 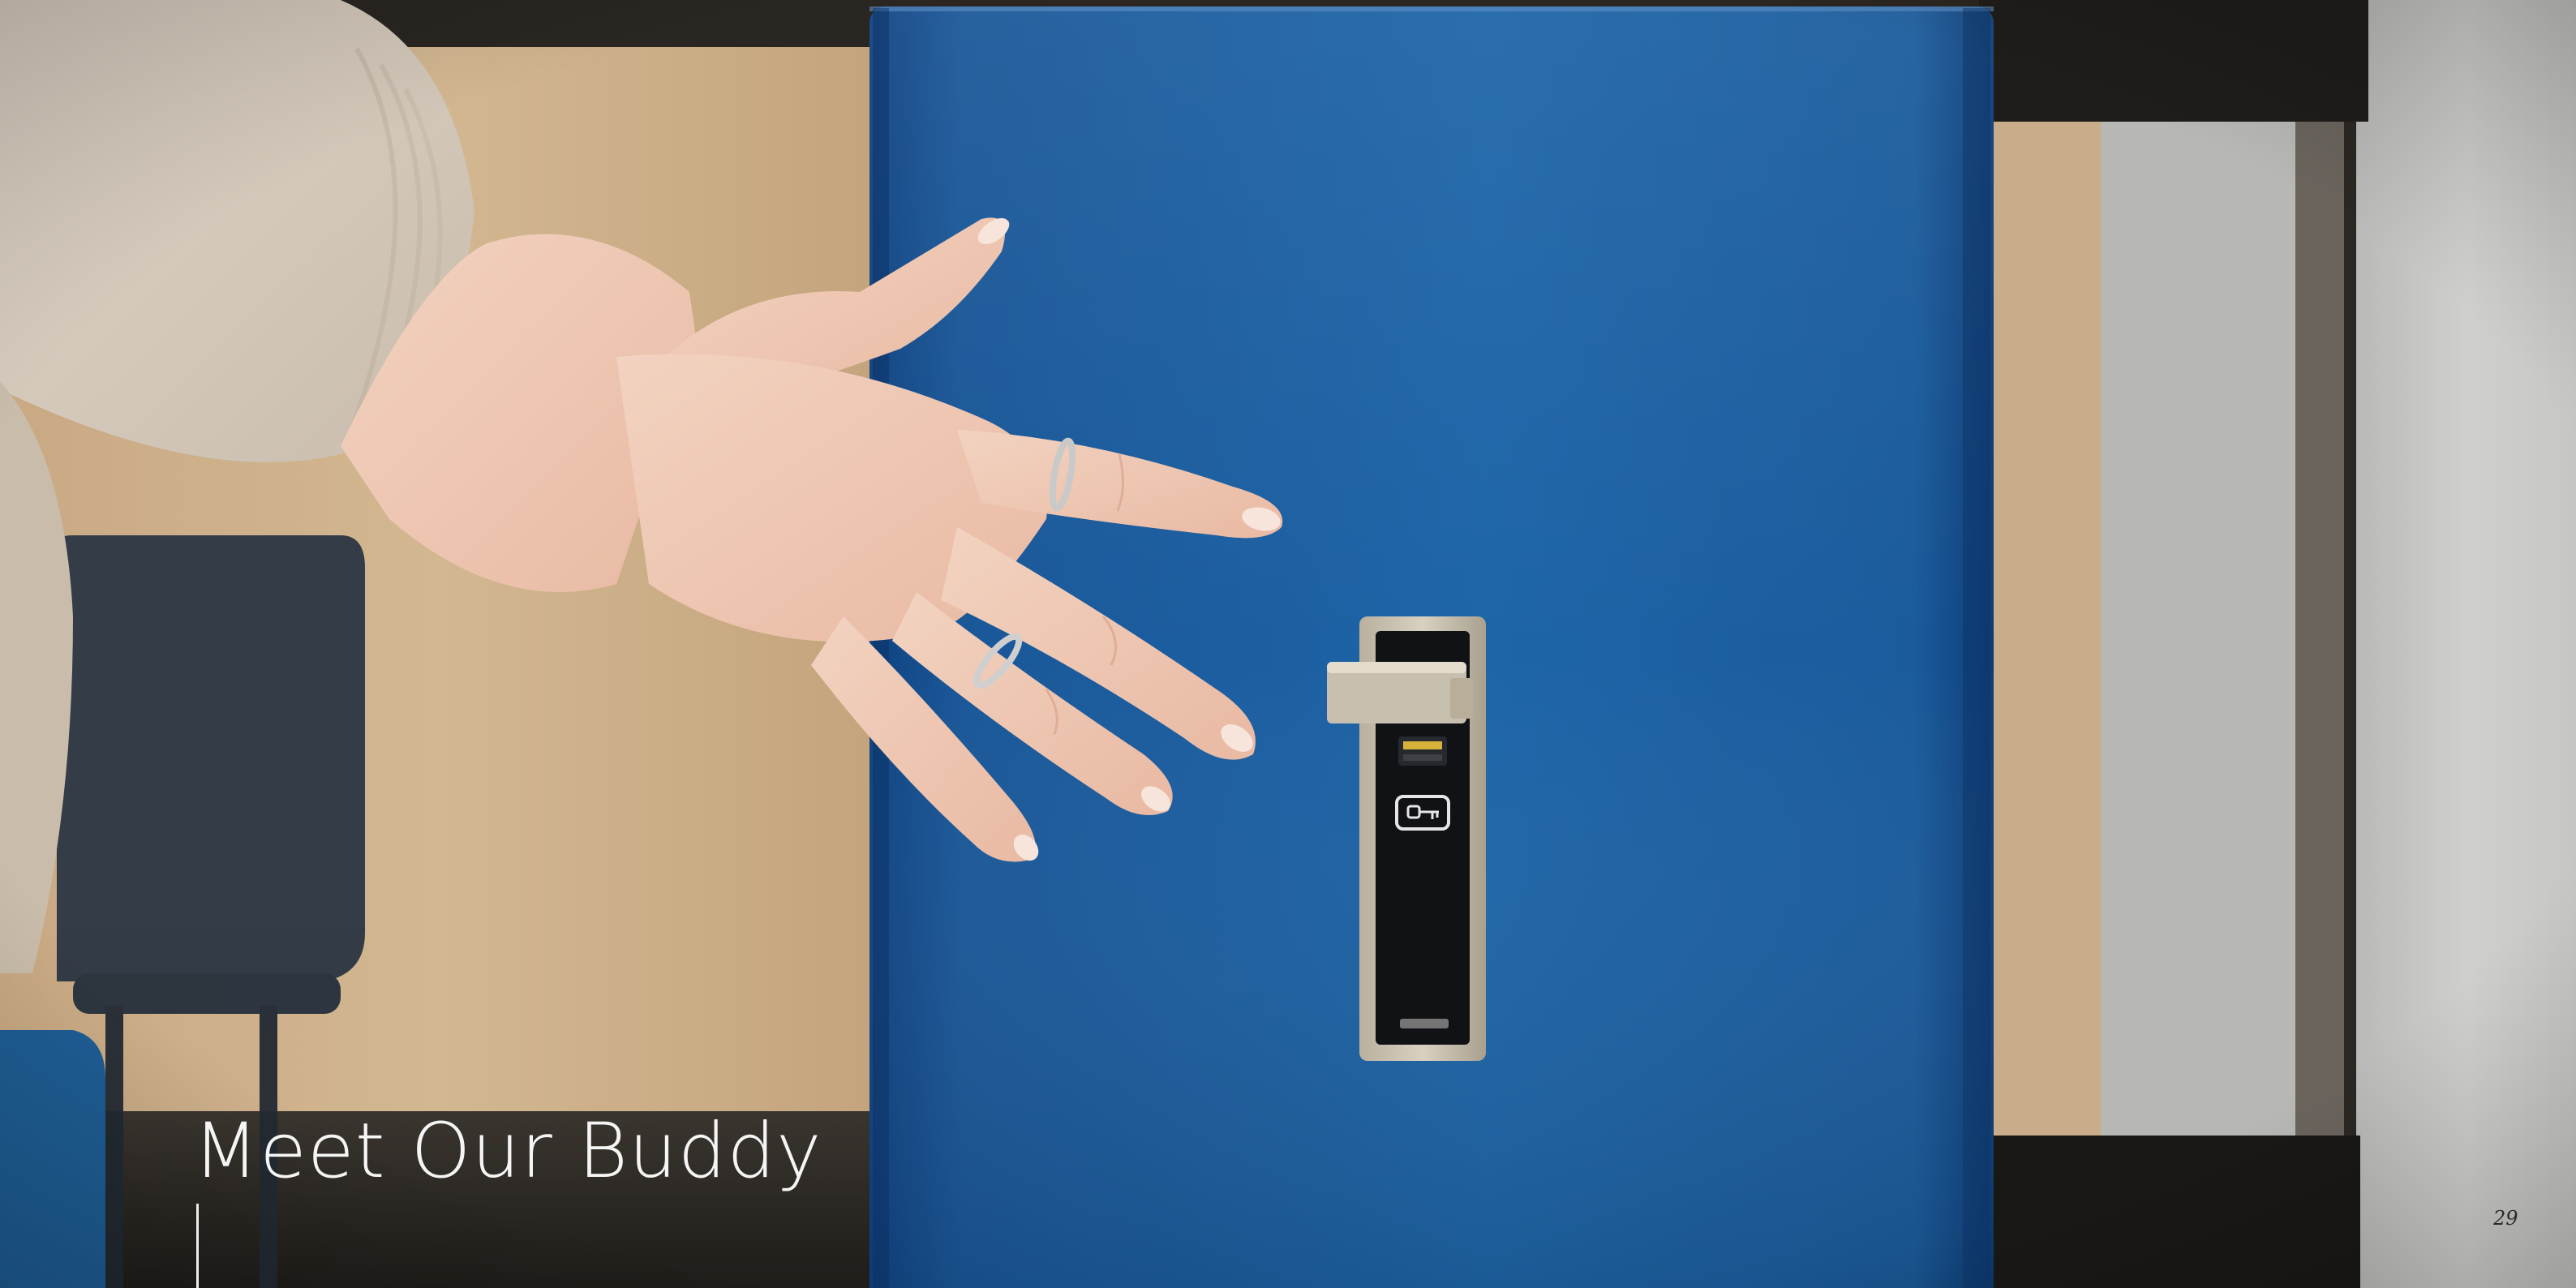 I want to click on page-number: 29, so click(x=2505, y=1218).